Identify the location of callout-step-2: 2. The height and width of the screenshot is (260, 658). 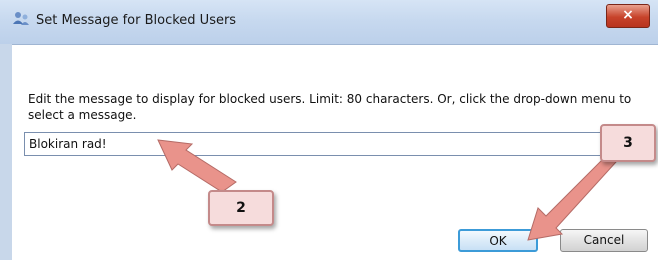
(241, 208).